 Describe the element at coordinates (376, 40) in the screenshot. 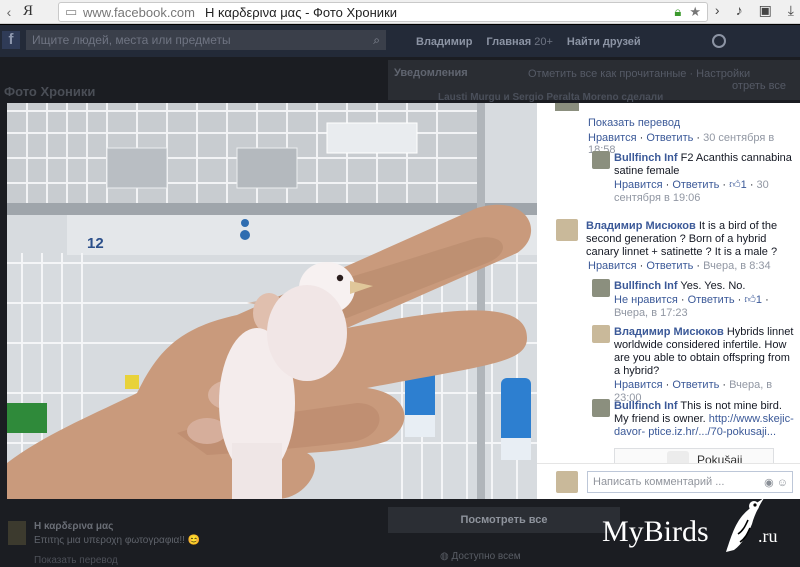

I see `search-icon: ⌕` at that location.